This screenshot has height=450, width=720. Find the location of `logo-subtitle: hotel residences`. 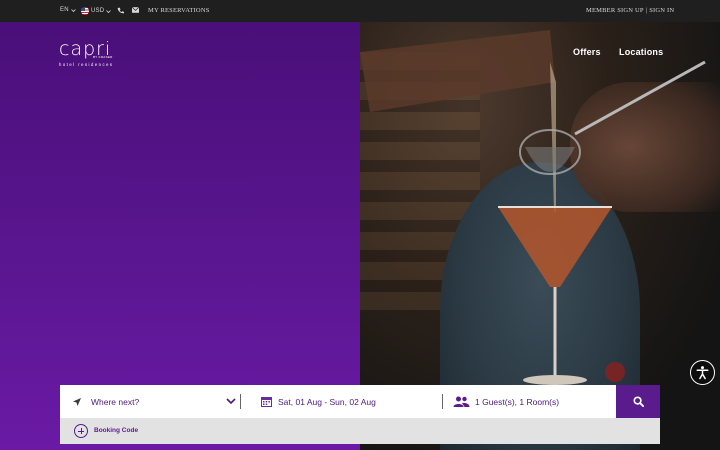

logo-subtitle: hotel residences is located at coordinates (86, 64).